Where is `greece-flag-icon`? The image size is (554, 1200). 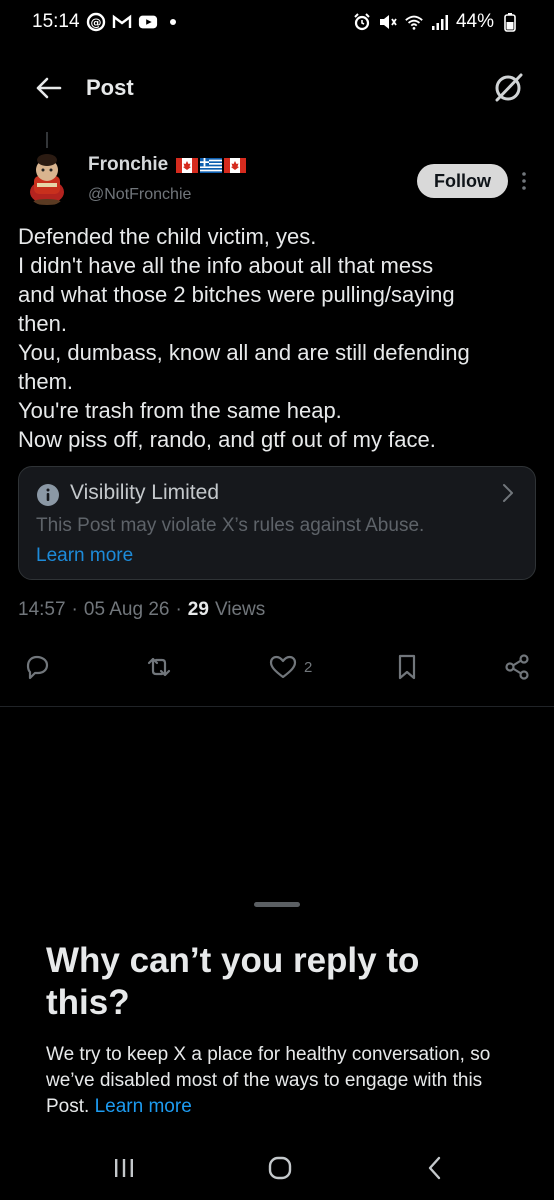 greece-flag-icon is located at coordinates (211, 165).